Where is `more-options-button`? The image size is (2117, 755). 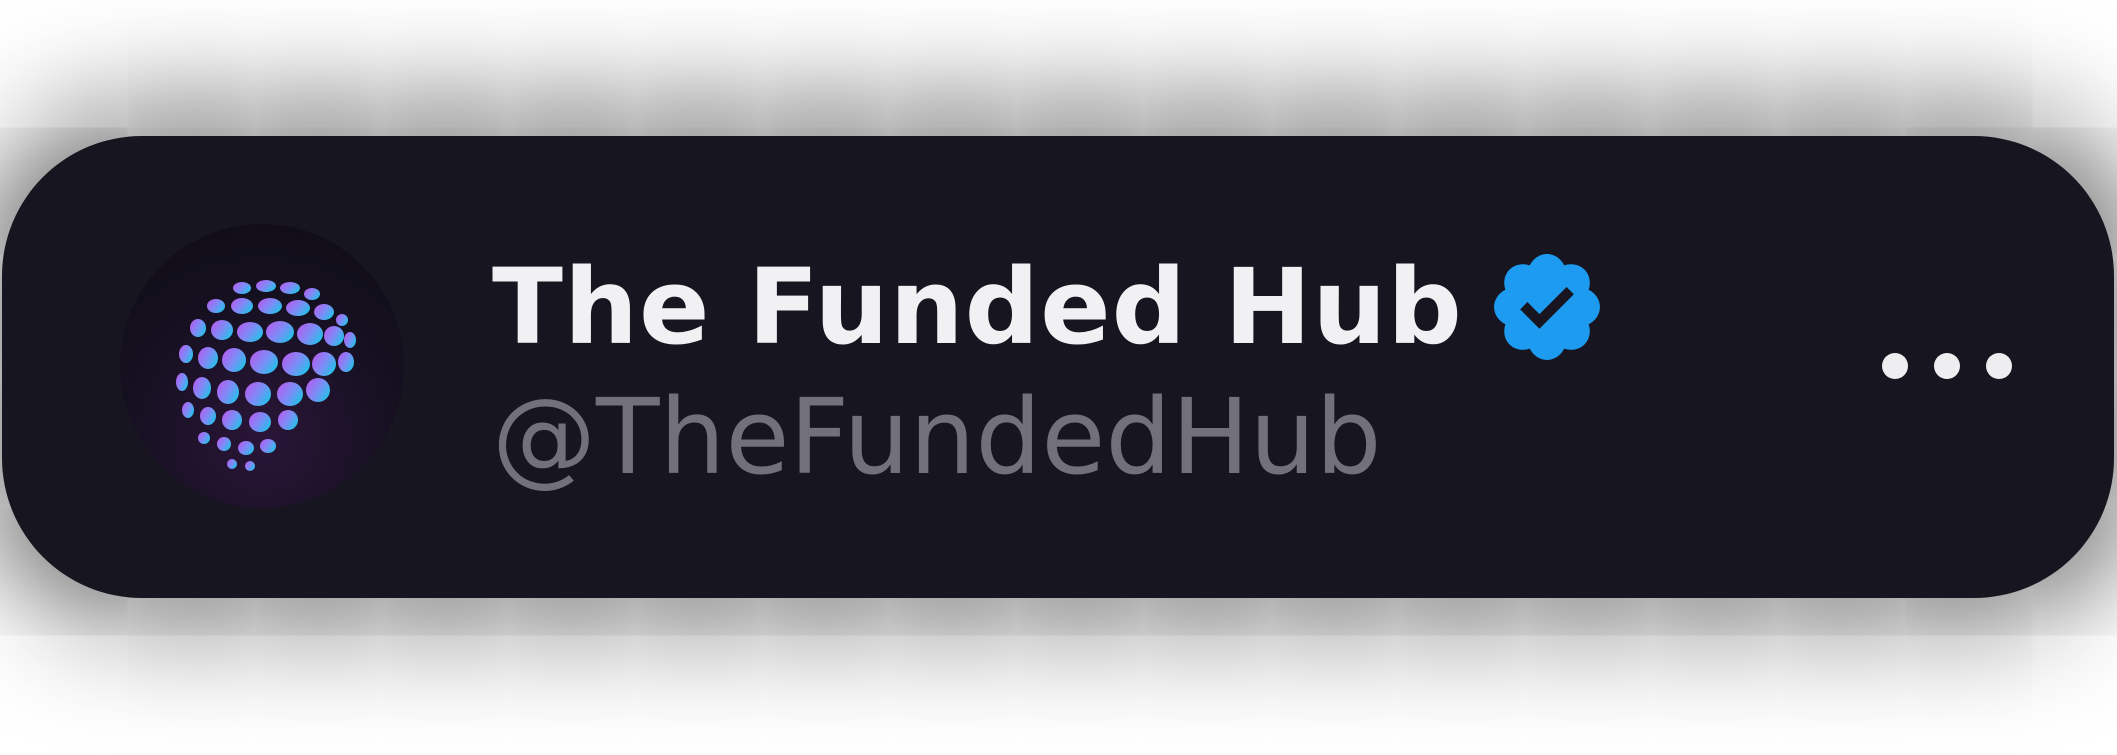
more-options-button is located at coordinates (1947, 366).